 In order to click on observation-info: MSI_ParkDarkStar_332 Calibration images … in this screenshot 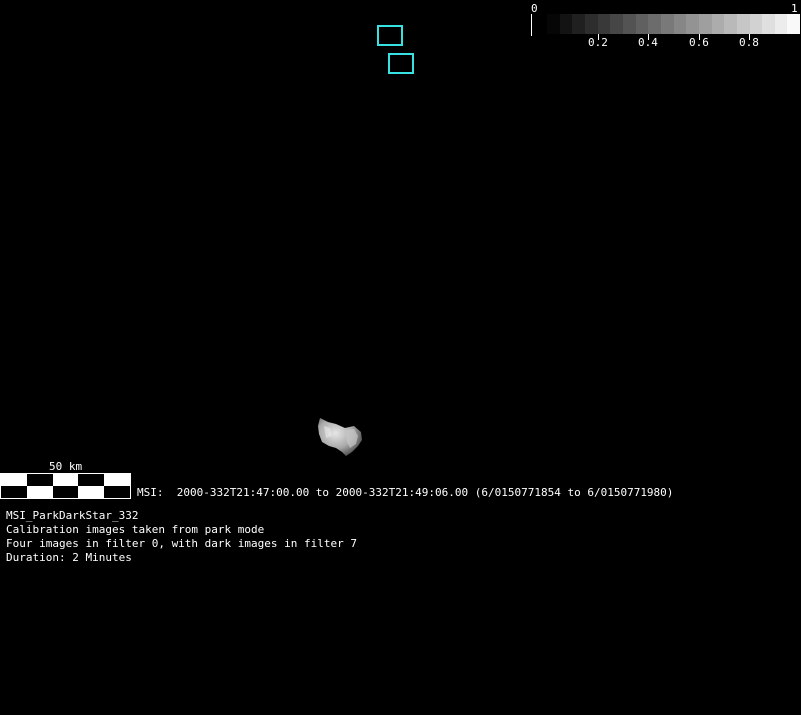, I will do `click(181, 537)`.